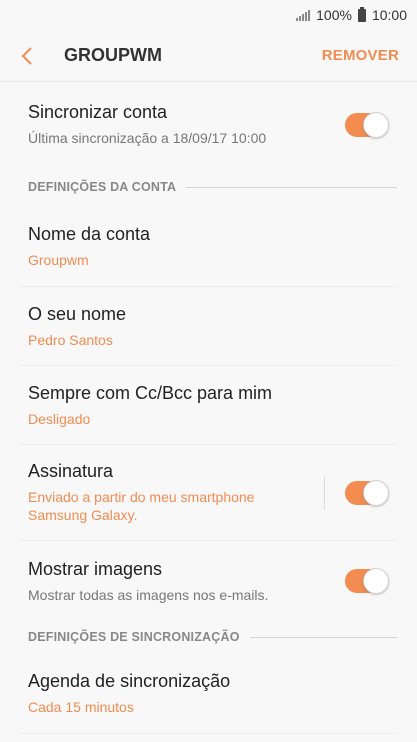  Describe the element at coordinates (26, 55) in the screenshot. I see `chevron-left-icon` at that location.